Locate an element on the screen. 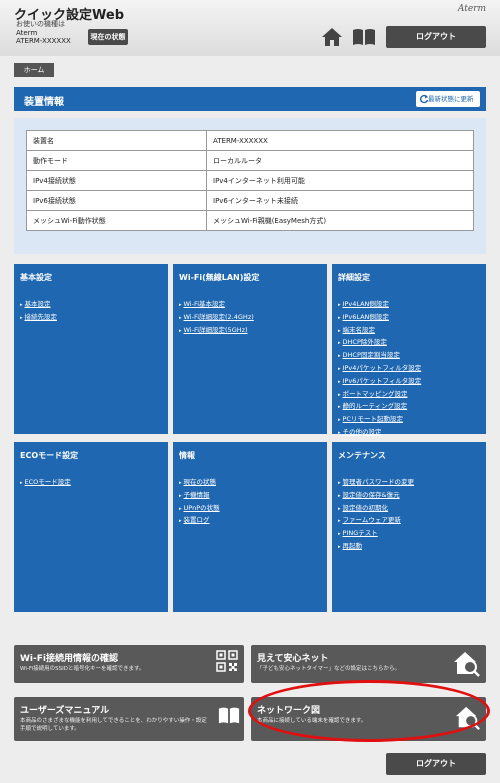 The width and height of the screenshot is (500, 783). info-key: 動作モード is located at coordinates (116, 160).